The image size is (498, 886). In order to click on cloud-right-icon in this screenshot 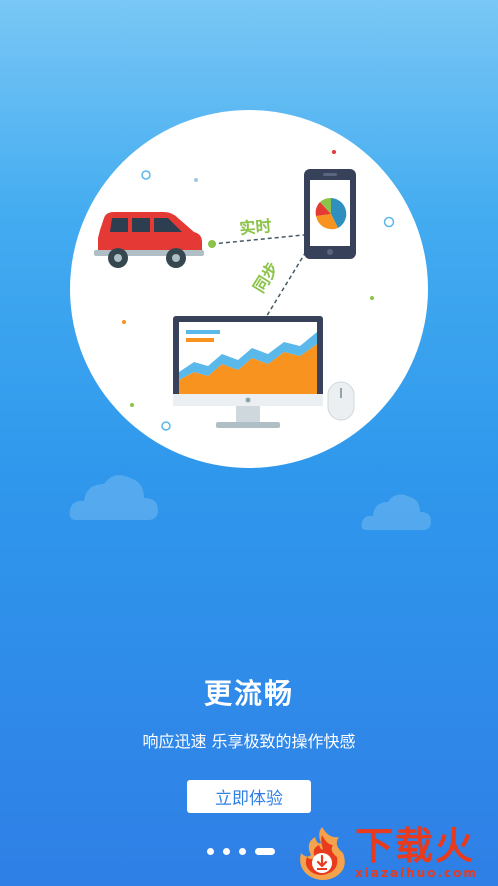, I will do `click(396, 512)`.